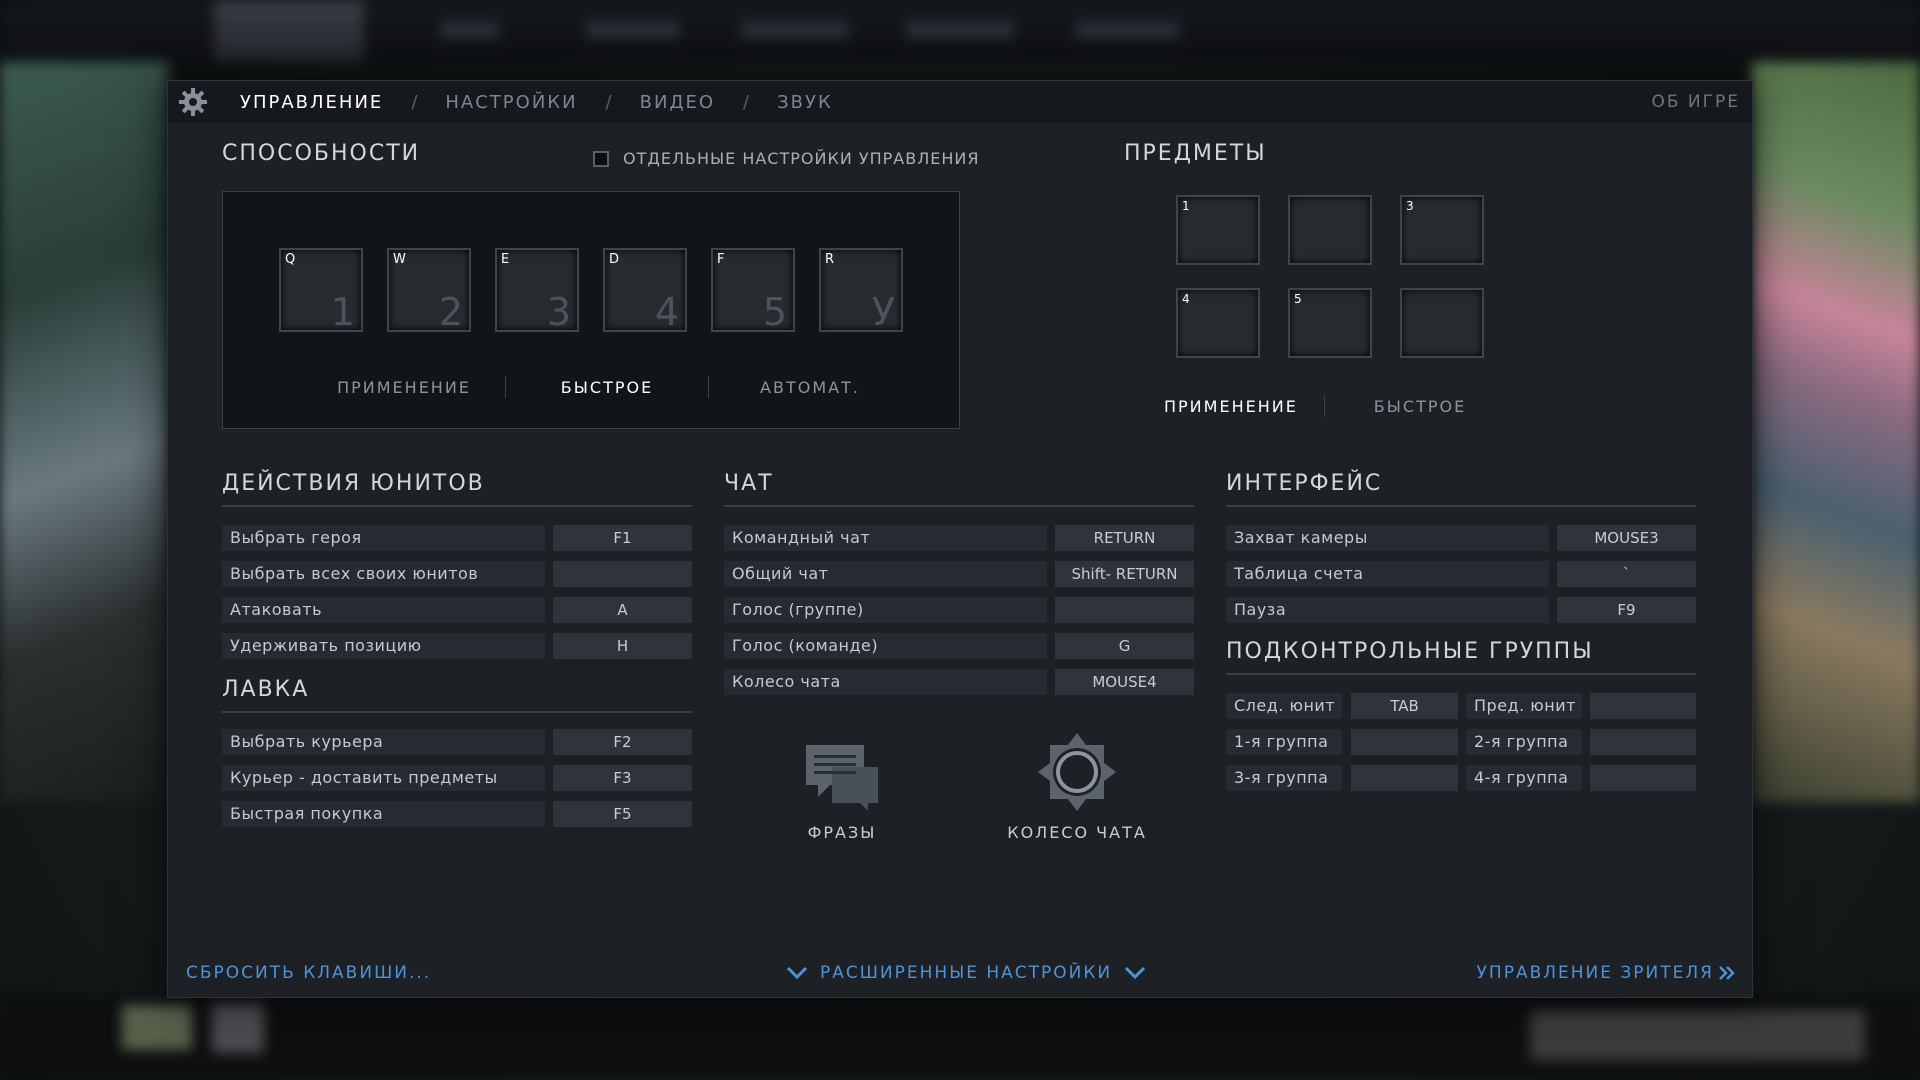 The image size is (1920, 1080). What do you see at coordinates (383, 610) in the screenshot?
I see `bind-label: Атаковать` at bounding box center [383, 610].